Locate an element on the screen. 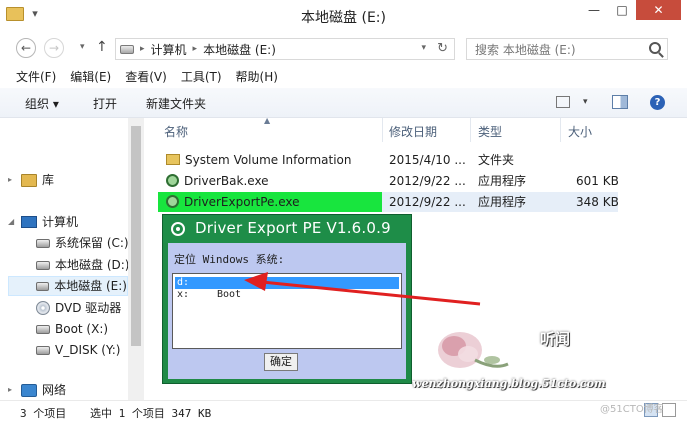 This screenshot has width=687, height=425. annotation-arrow is located at coordinates (362, 289).